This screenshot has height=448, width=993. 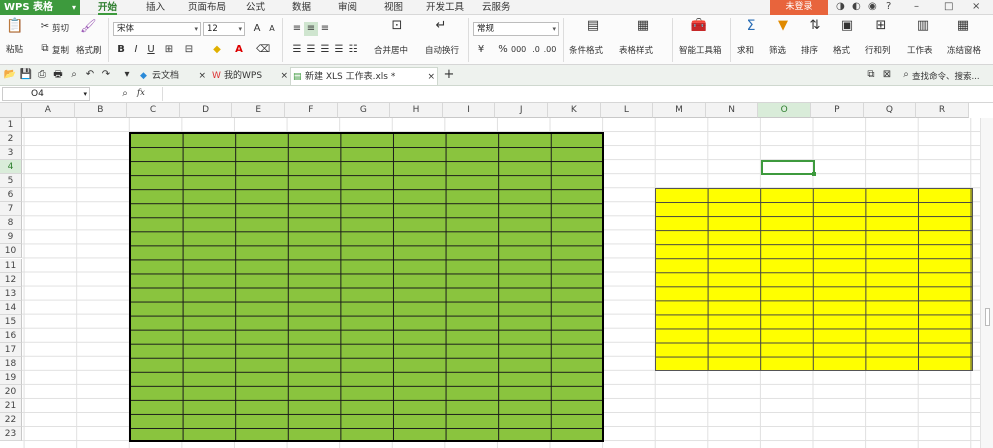 What do you see at coordinates (887, 75) in the screenshot?
I see `pin-icon: ⊠` at bounding box center [887, 75].